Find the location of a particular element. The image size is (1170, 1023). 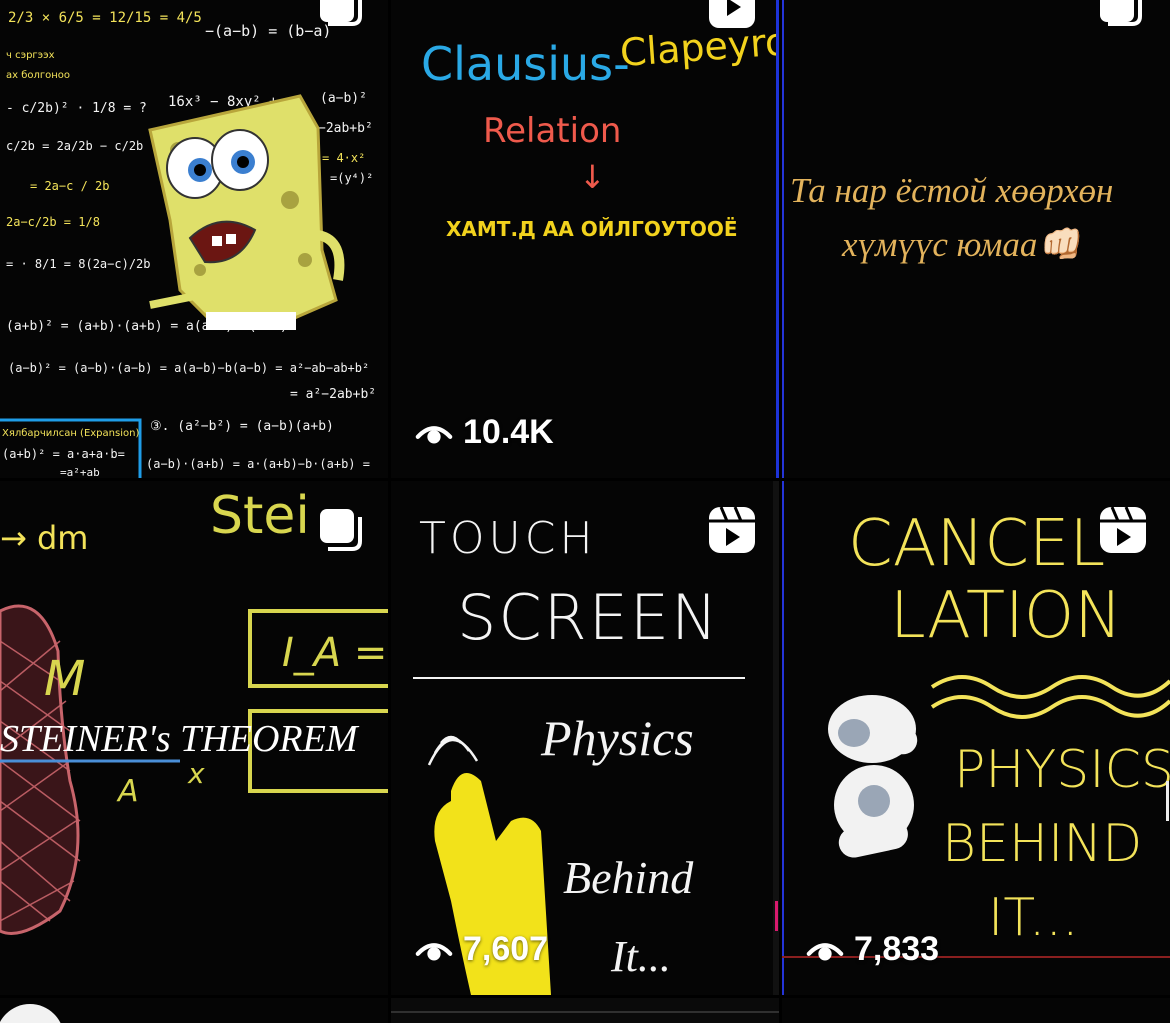

tile-1-formula-6: ③. (a²−b²) = (a−b)(a+b) is located at coordinates (242, 426).